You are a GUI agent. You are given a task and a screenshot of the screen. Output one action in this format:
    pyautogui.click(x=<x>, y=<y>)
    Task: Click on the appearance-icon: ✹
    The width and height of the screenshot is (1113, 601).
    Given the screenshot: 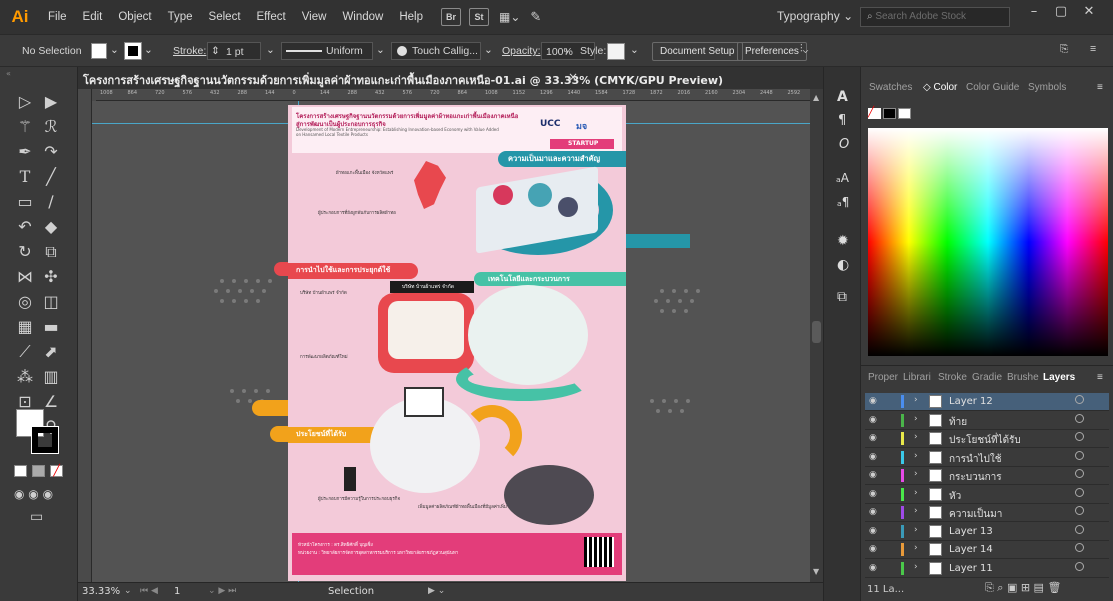 What is the action you would take?
    pyautogui.click(x=843, y=241)
    